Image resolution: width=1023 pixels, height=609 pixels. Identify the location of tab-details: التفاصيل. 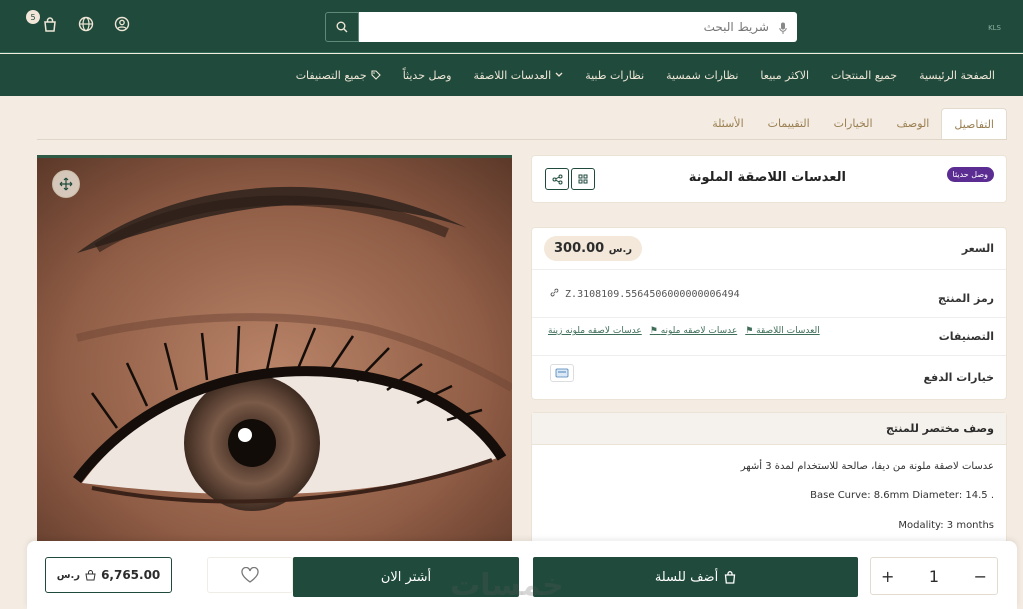
(974, 123).